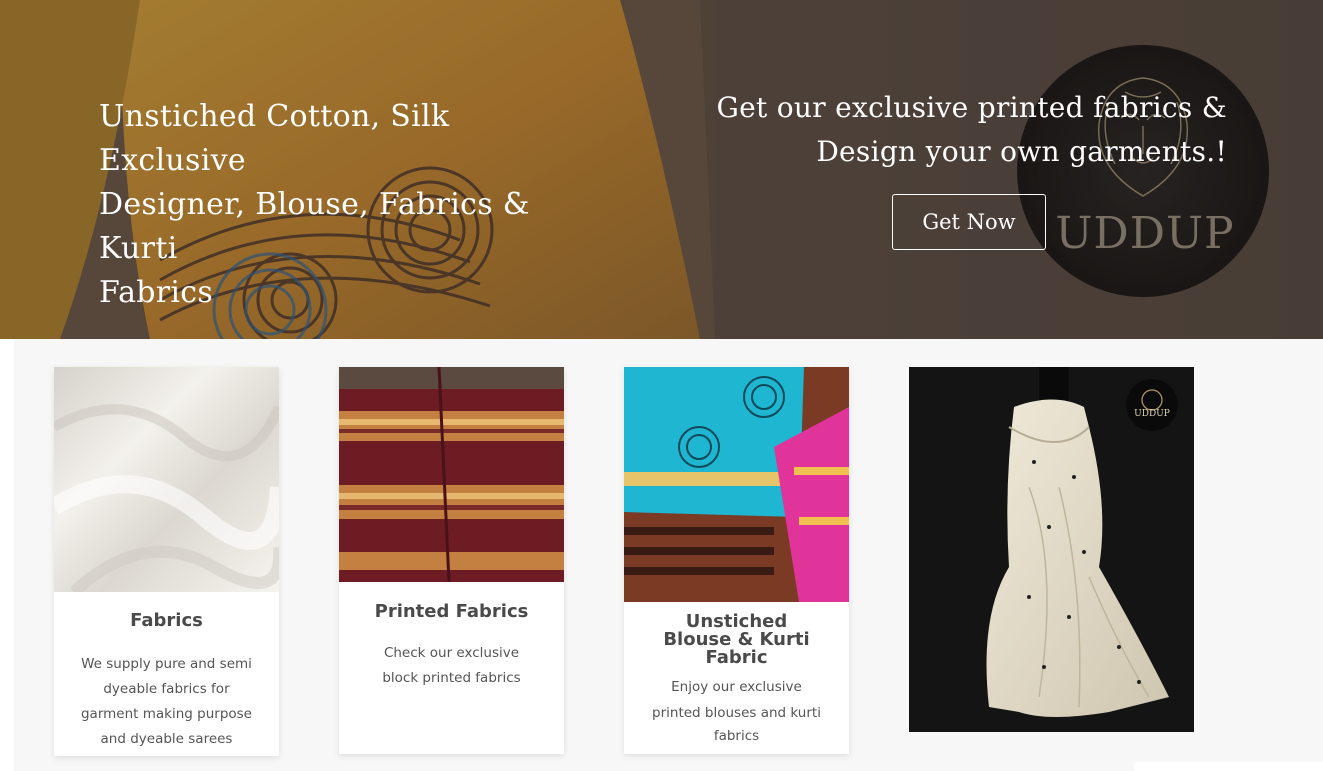 This screenshot has height=771, width=1323. Describe the element at coordinates (166, 714) in the screenshot. I see `card-description-line: garment making purpose` at that location.